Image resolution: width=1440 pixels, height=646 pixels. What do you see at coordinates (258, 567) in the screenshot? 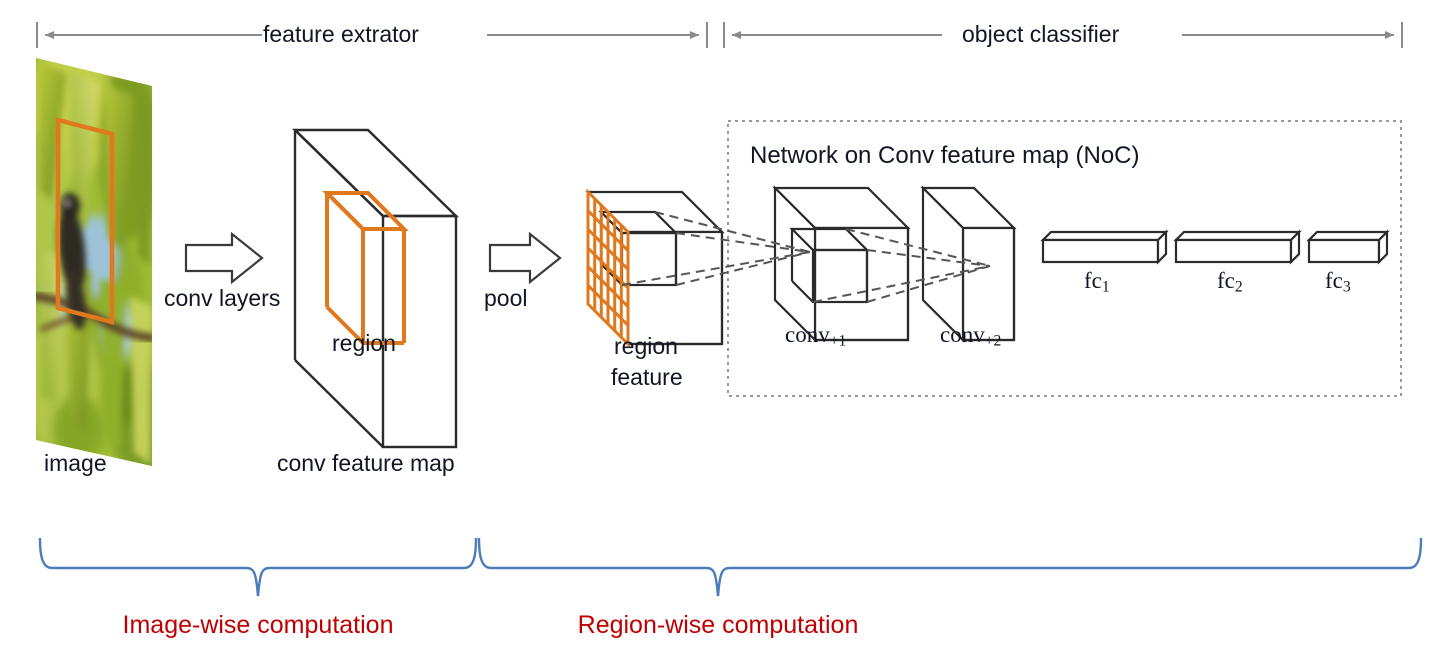
I see `brace-image-wise` at bounding box center [258, 567].